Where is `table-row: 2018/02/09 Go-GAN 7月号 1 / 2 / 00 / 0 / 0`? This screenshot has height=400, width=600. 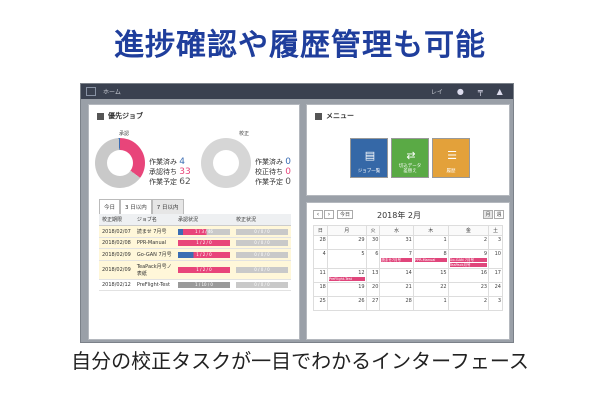
table-row: 2018/02/09 Go-GAN 7月号 1 / 2 / 00 / 0 / 0 is located at coordinates (195, 254).